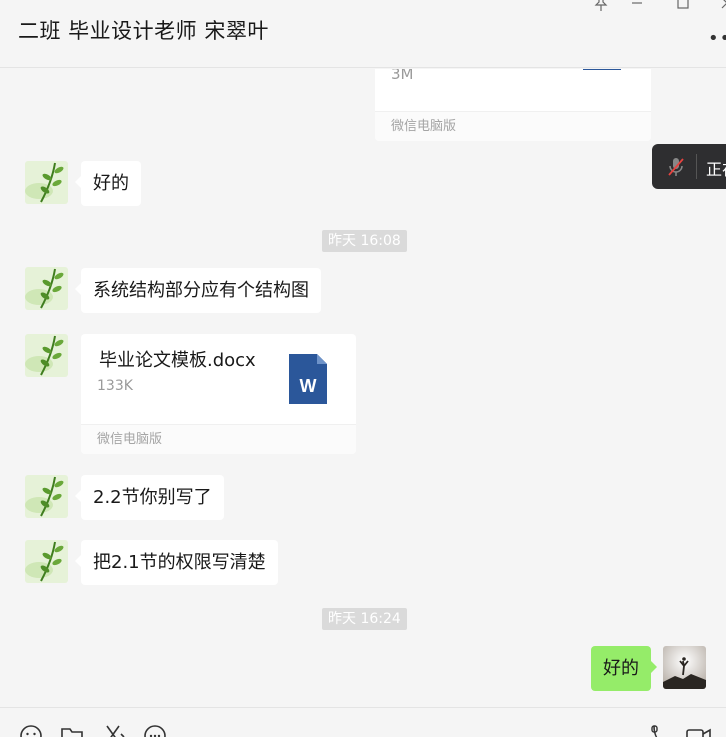  Describe the element at coordinates (218, 394) in the screenshot. I see `file-message-card: 毕业论文模板.docx 133K W 微信电脑版` at that location.